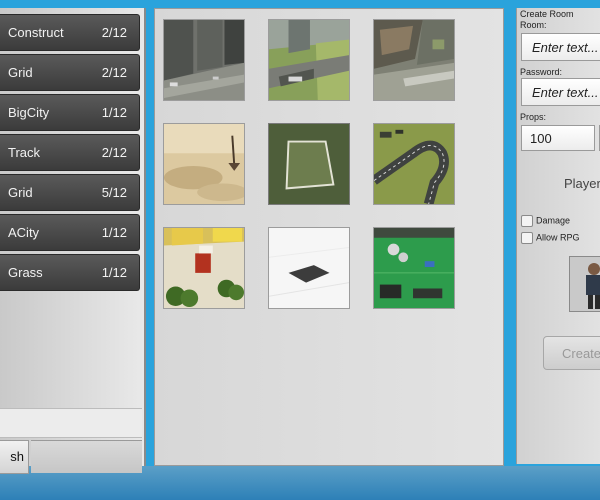 Image resolution: width=600 pixels, height=500 pixels. I want to click on create-room-title: Create Room, so click(547, 14).